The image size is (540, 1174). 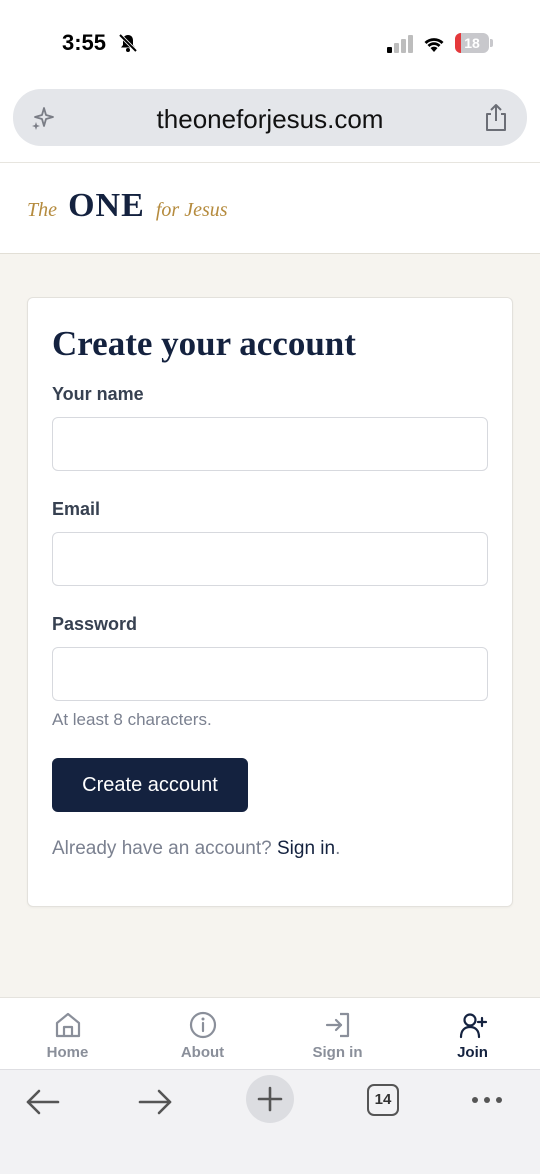 I want to click on name-input, so click(x=270, y=444).